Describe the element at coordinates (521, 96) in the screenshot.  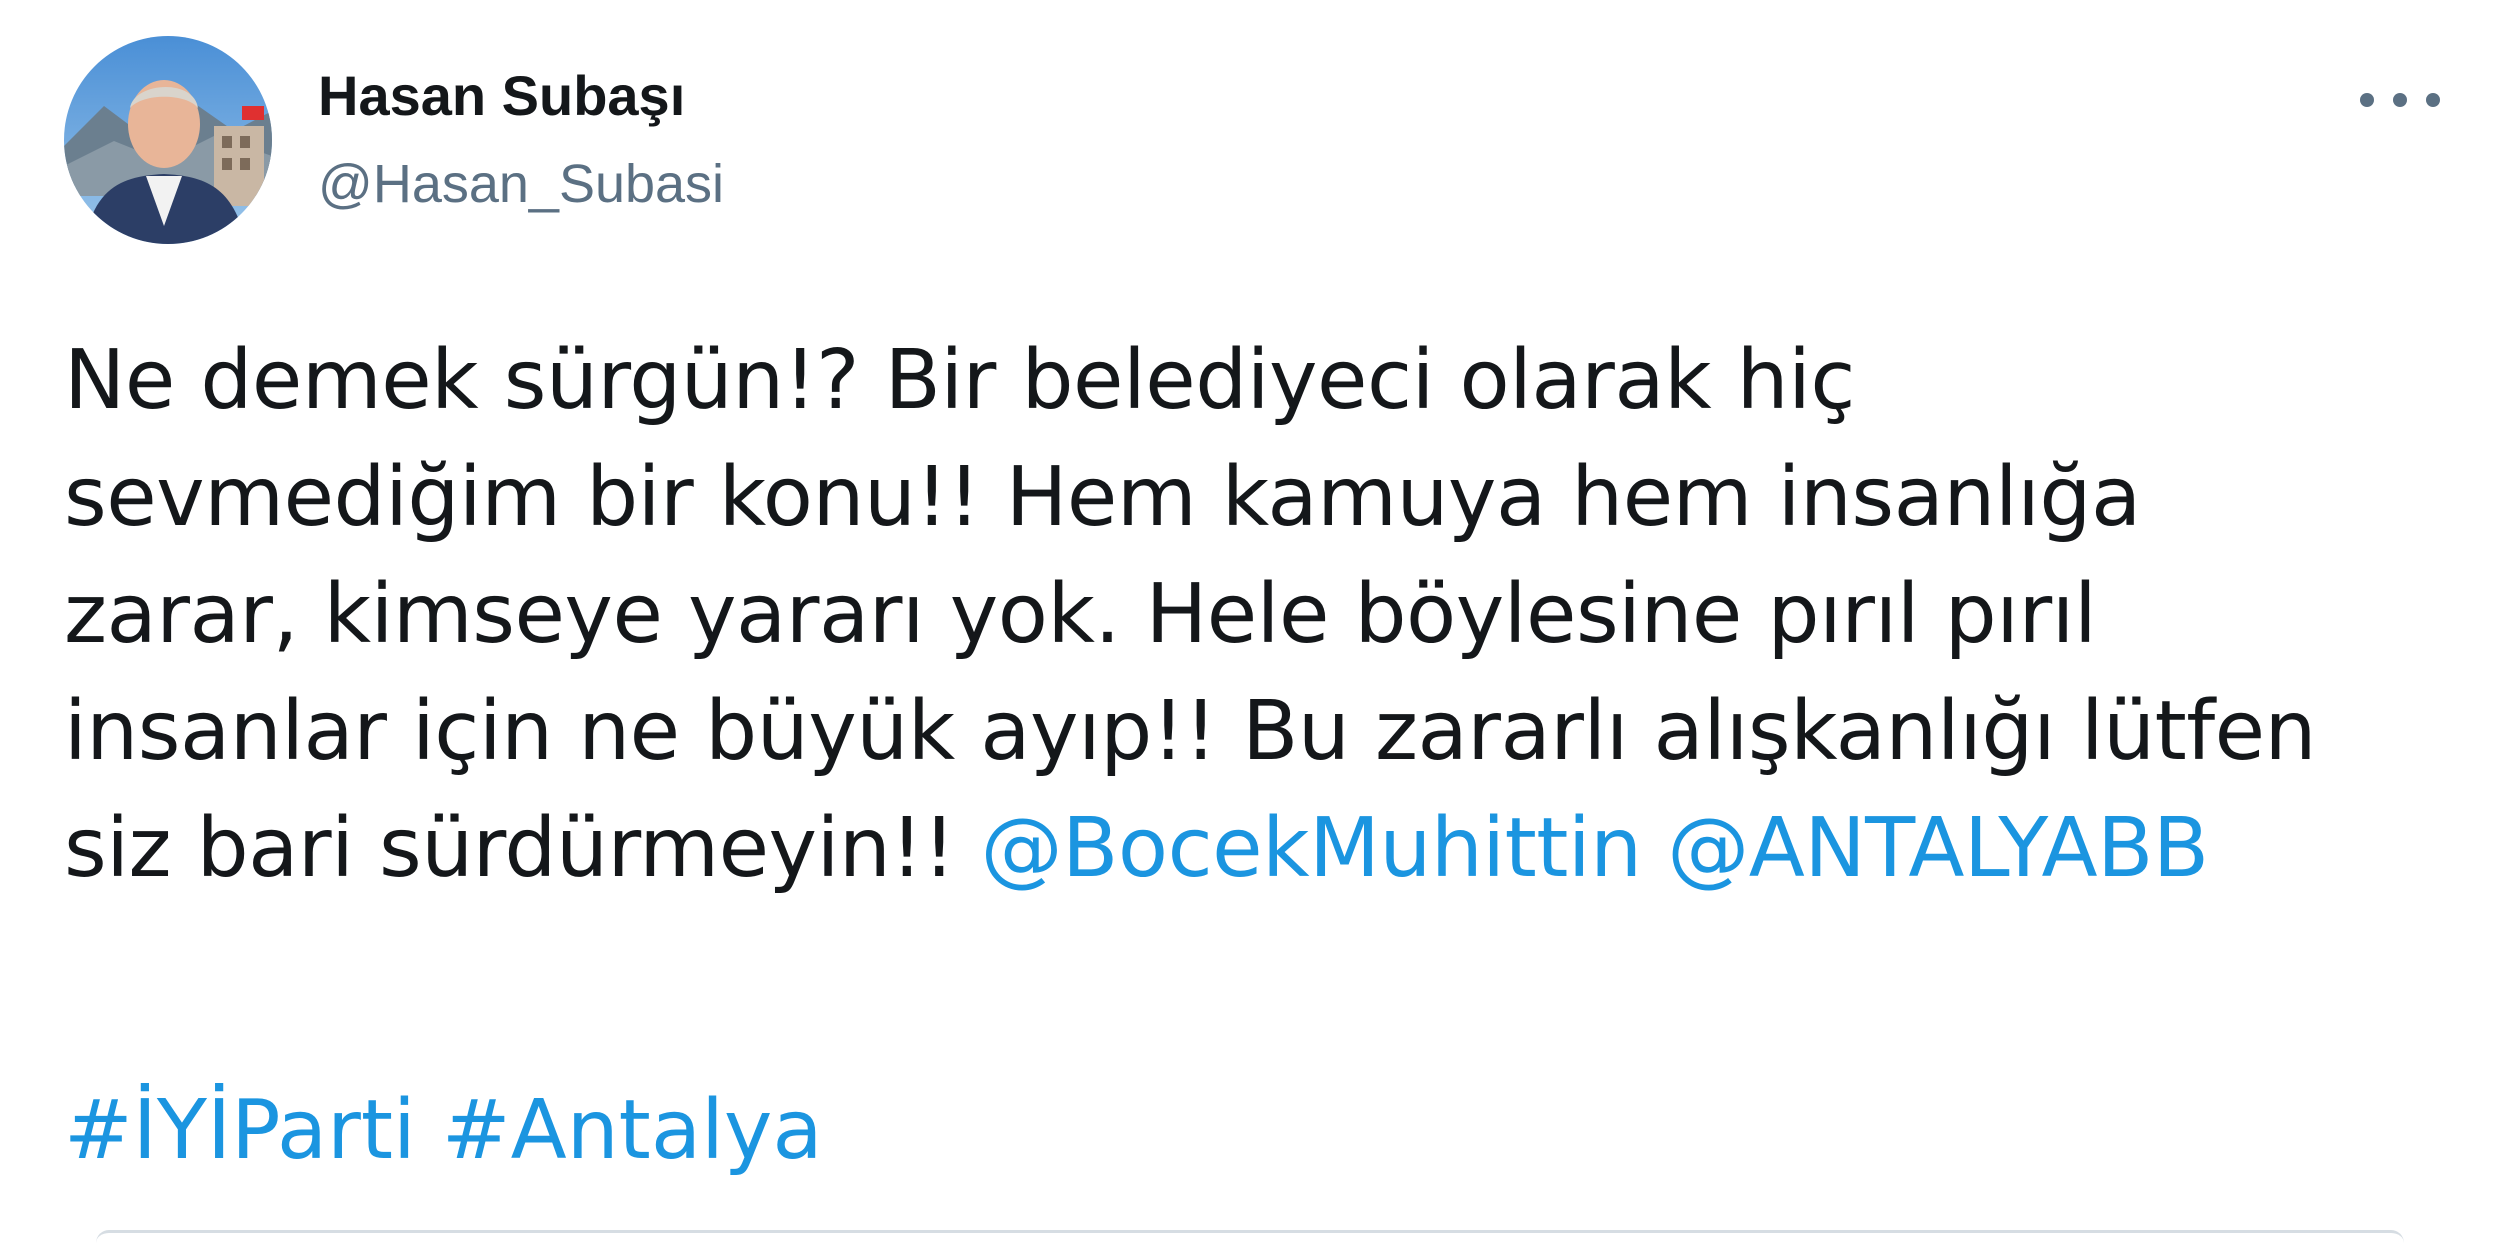
I see `author-display-name: Hasan Subaşı` at that location.